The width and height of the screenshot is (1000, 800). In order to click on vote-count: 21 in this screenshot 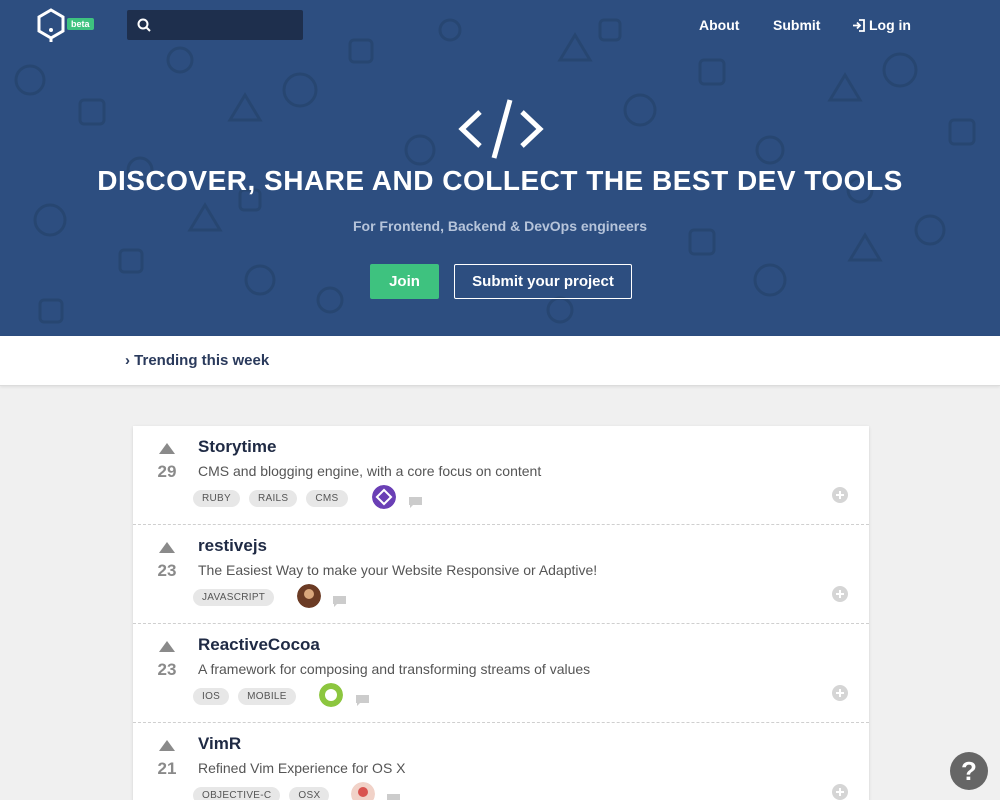, I will do `click(167, 768)`.